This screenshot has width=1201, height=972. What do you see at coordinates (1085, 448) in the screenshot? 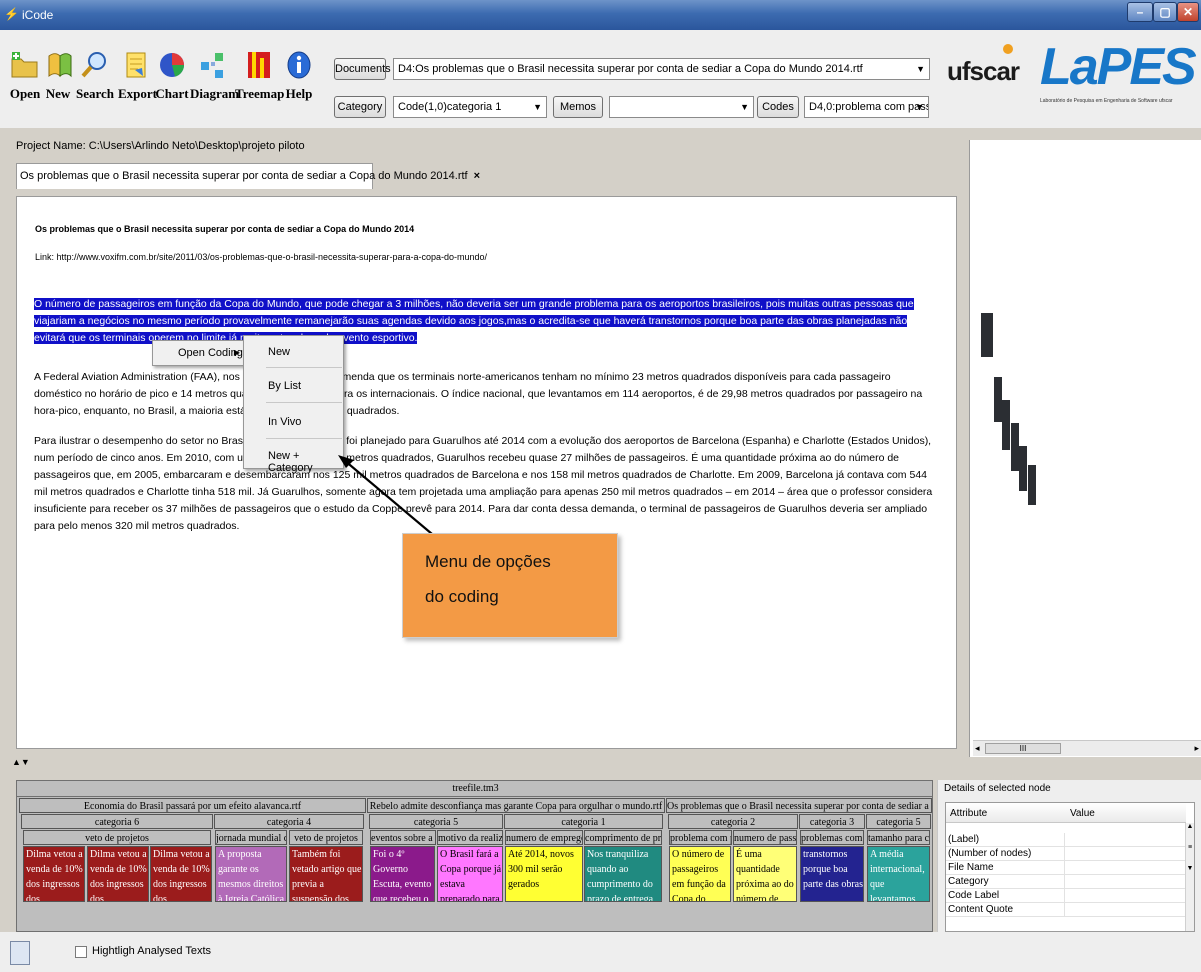
I see `right-visualization-pane` at bounding box center [1085, 448].